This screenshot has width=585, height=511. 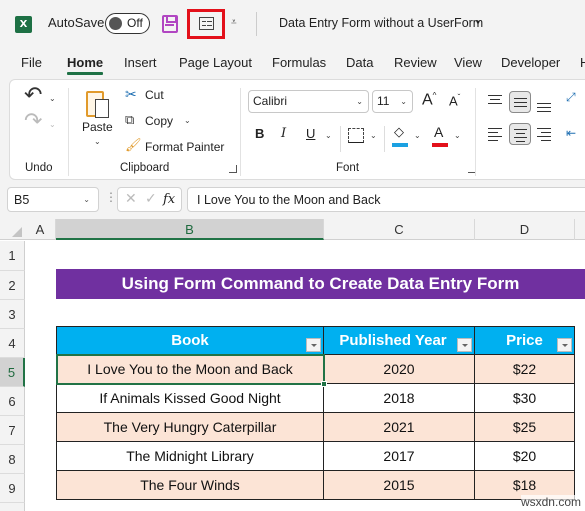 I want to click on chevron-down-icon: ▾, so click(x=478, y=22).